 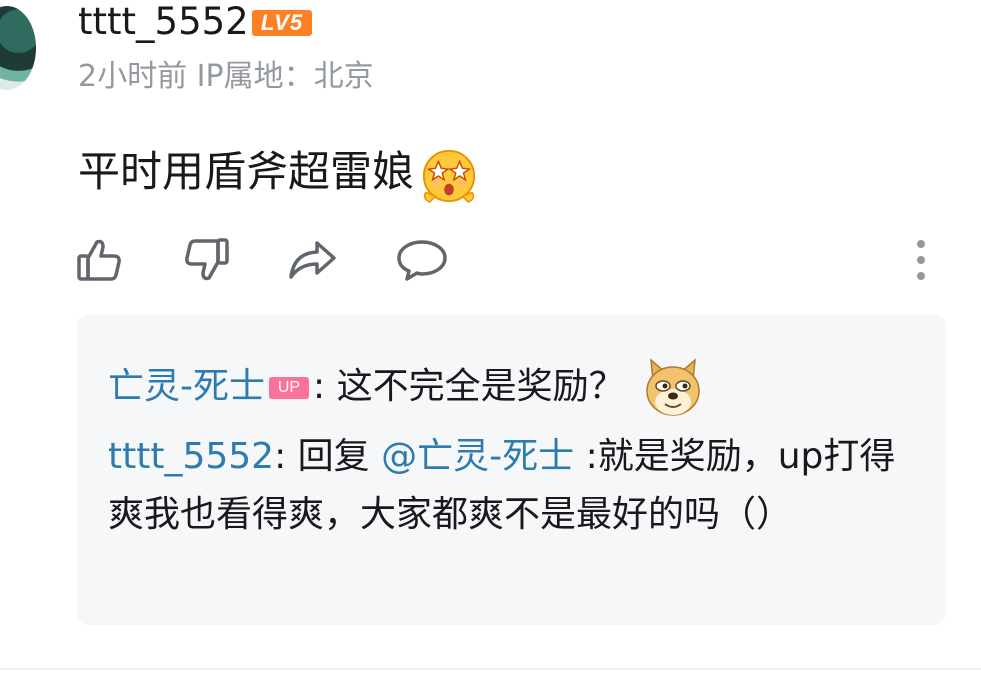 What do you see at coordinates (133, 76) in the screenshot?
I see `comment-time: 2小时前` at bounding box center [133, 76].